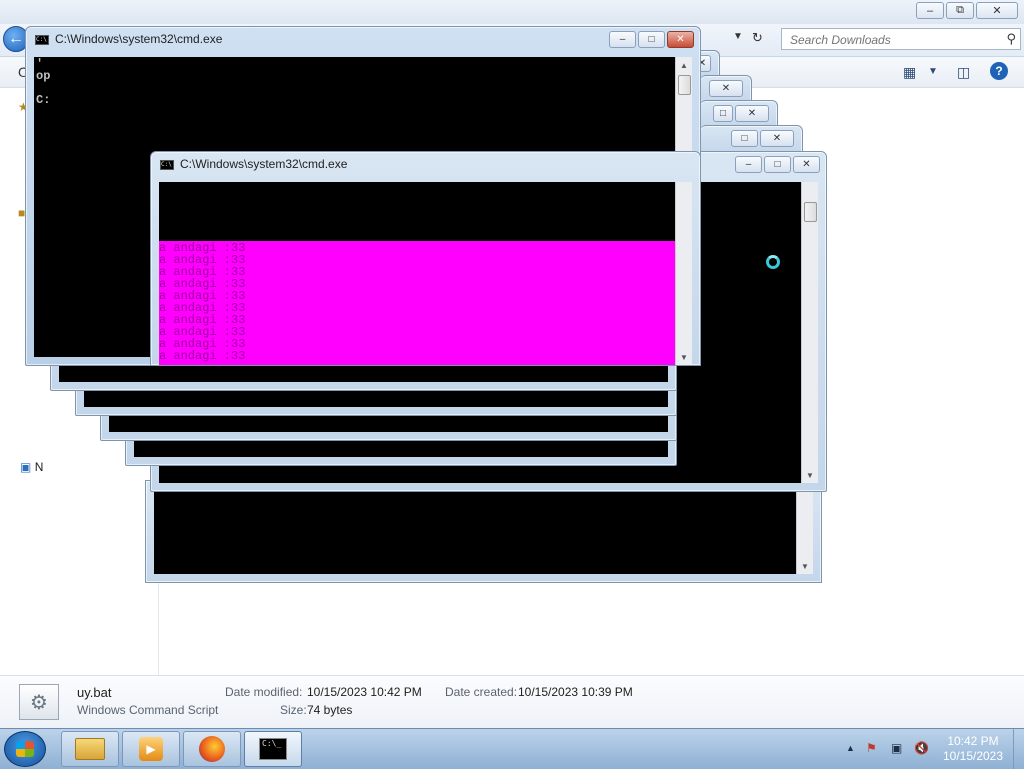 This screenshot has width=1024, height=769. I want to click on arrow-left-icon: ←, so click(16, 38).